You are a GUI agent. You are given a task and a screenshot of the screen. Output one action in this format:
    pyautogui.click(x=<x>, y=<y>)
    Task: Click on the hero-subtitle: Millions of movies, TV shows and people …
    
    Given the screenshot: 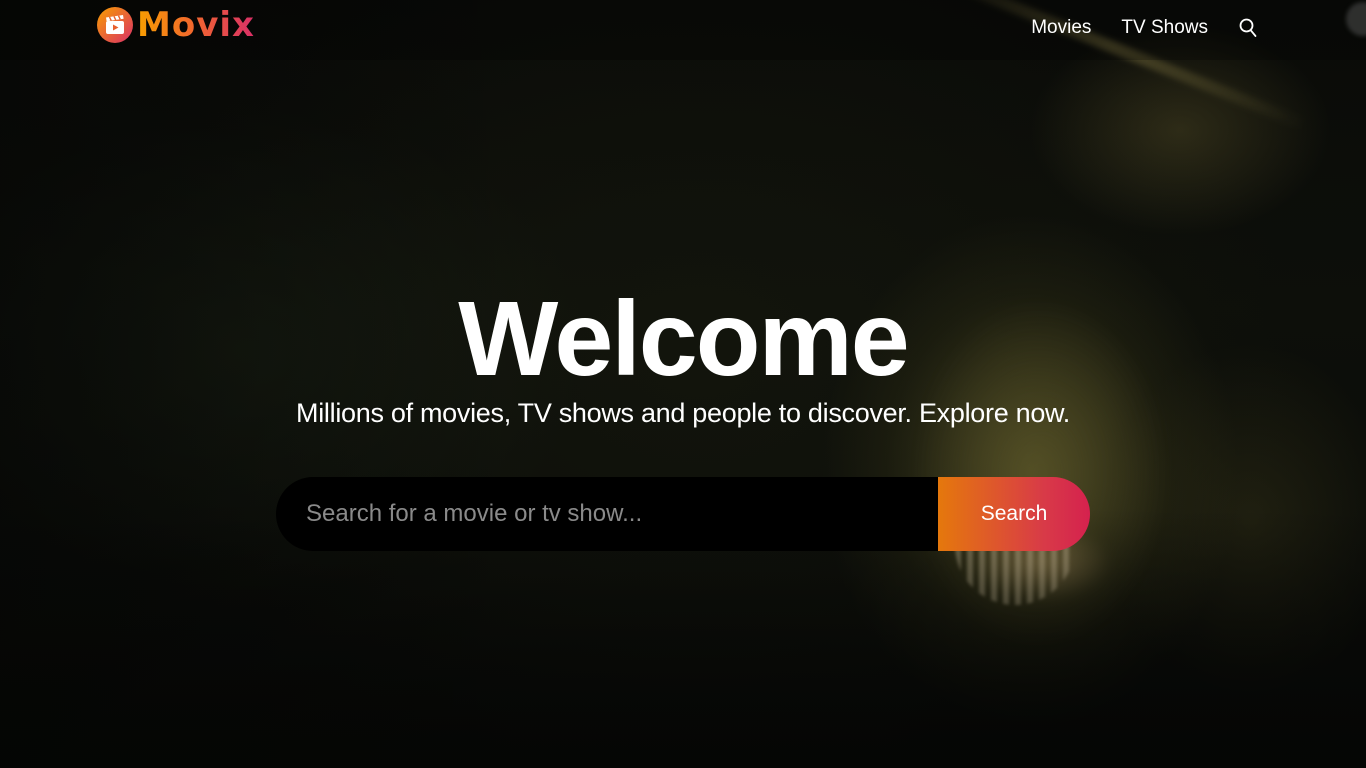 What is the action you would take?
    pyautogui.click(x=683, y=413)
    